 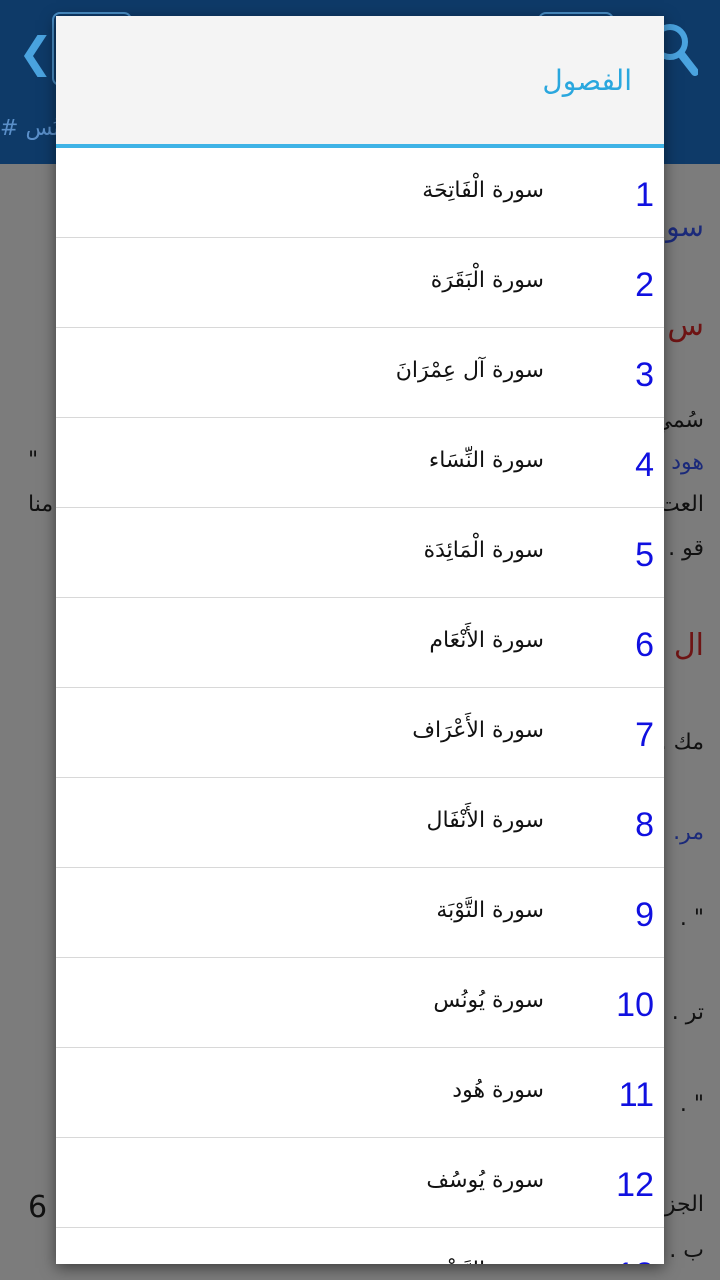 What do you see at coordinates (636, 1095) in the screenshot?
I see `chapter-number: 11` at bounding box center [636, 1095].